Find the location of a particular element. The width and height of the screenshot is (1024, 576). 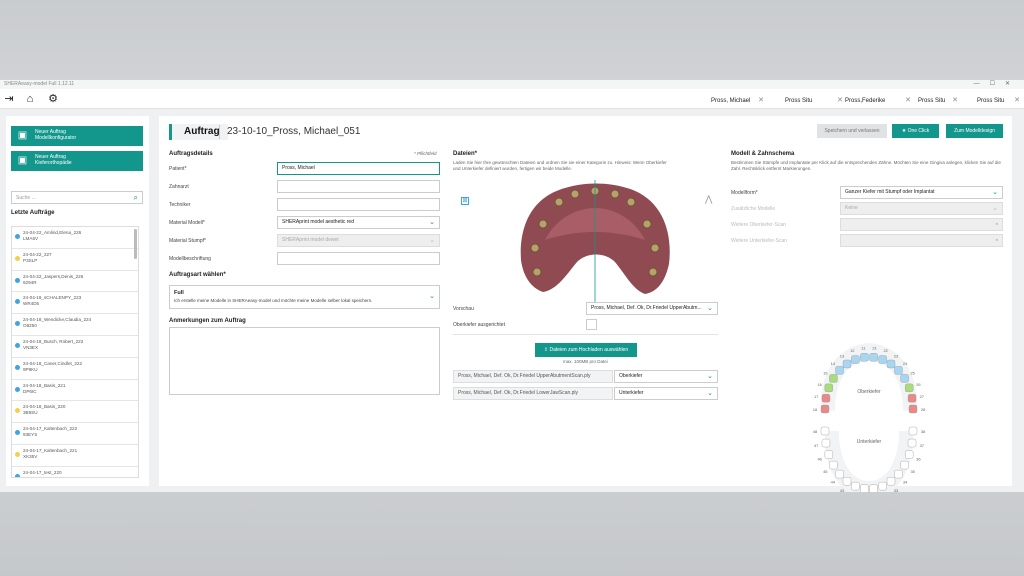

list-item: 24-04-22_Jaspers,Denis_226 6294R is located at coordinates (75, 282).